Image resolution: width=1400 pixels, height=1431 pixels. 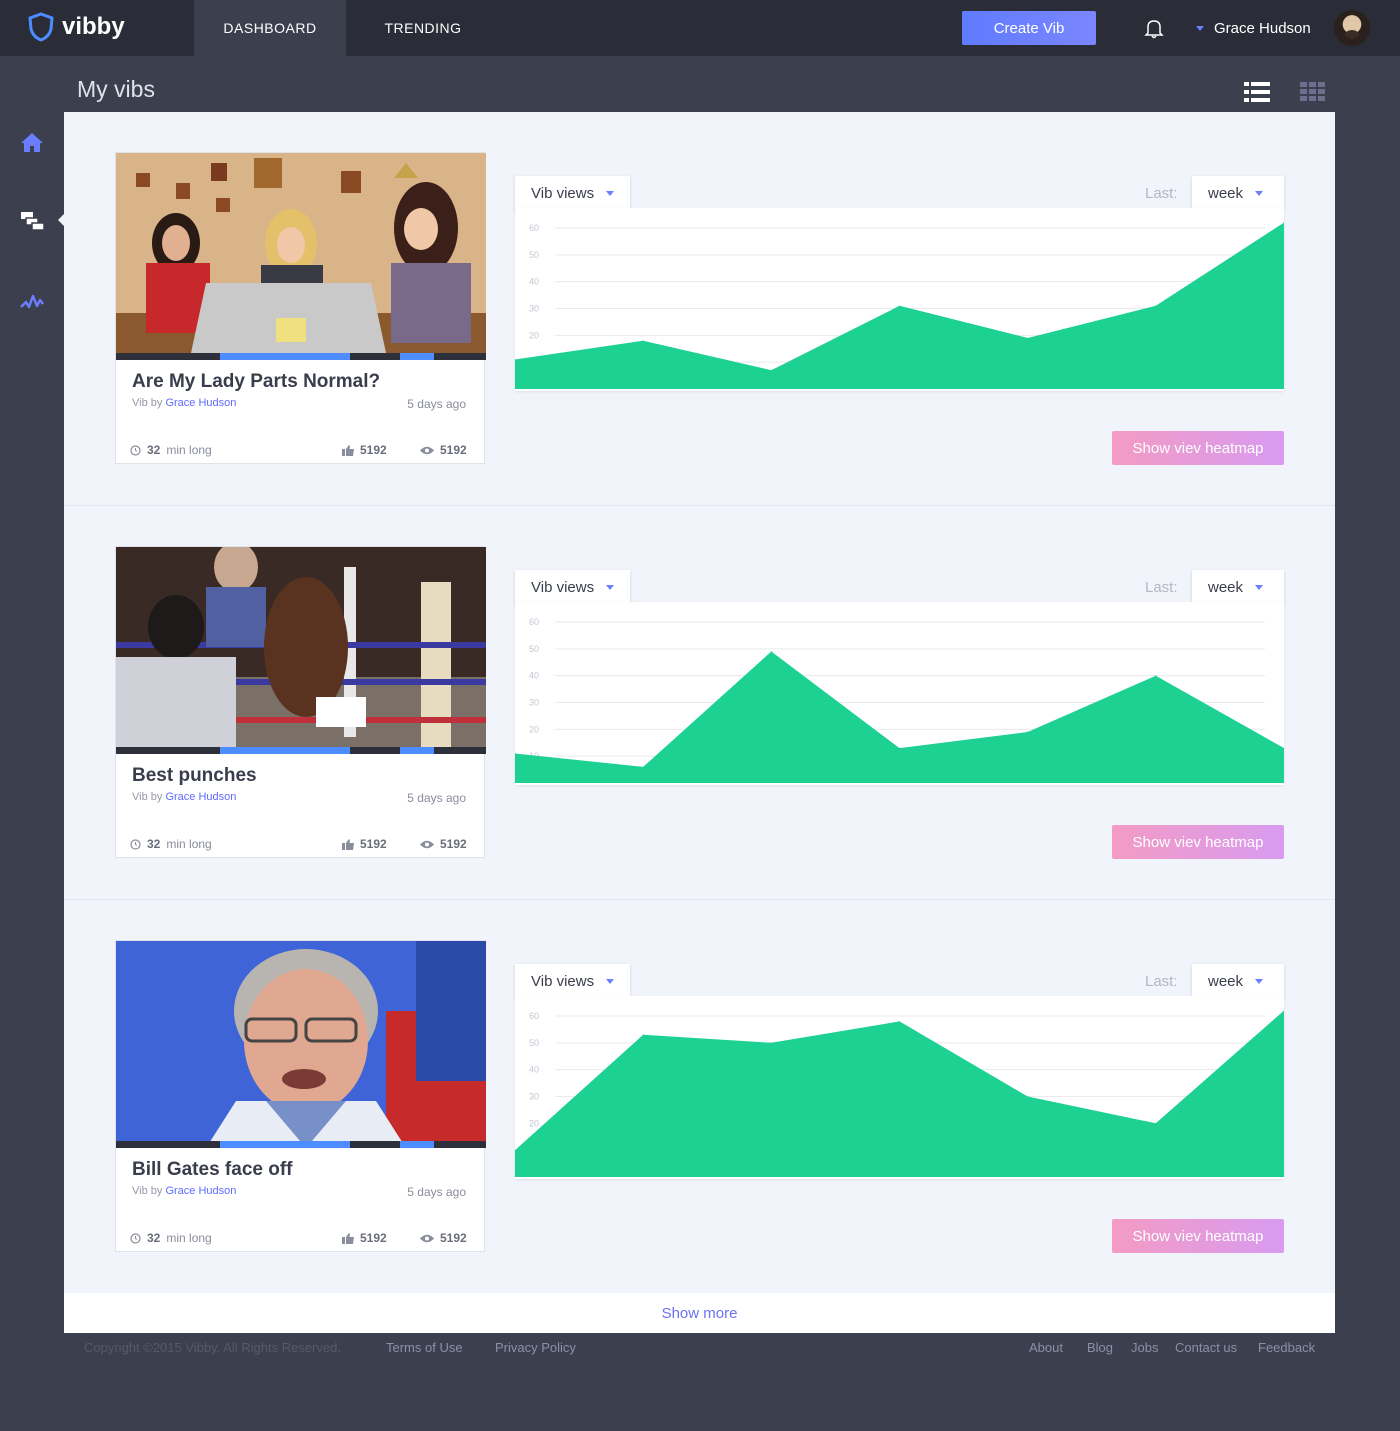 I want to click on user-menu: Grace Hudson, so click(x=1253, y=28).